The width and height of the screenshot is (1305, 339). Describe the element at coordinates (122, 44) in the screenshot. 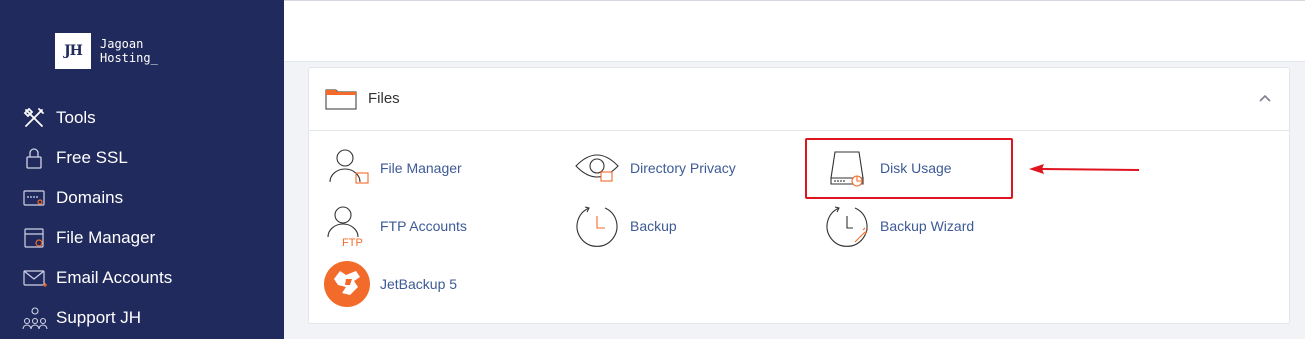

I see `brand-name-line1: Jagoan` at that location.